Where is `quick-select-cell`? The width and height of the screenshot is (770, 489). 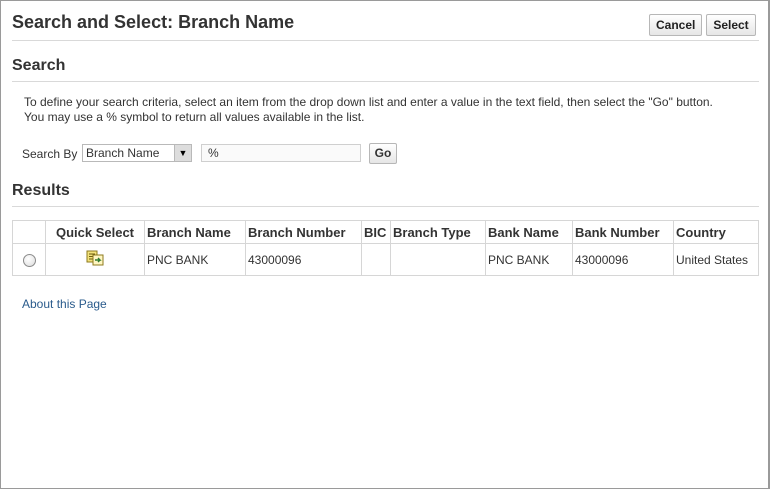 quick-select-cell is located at coordinates (95, 259).